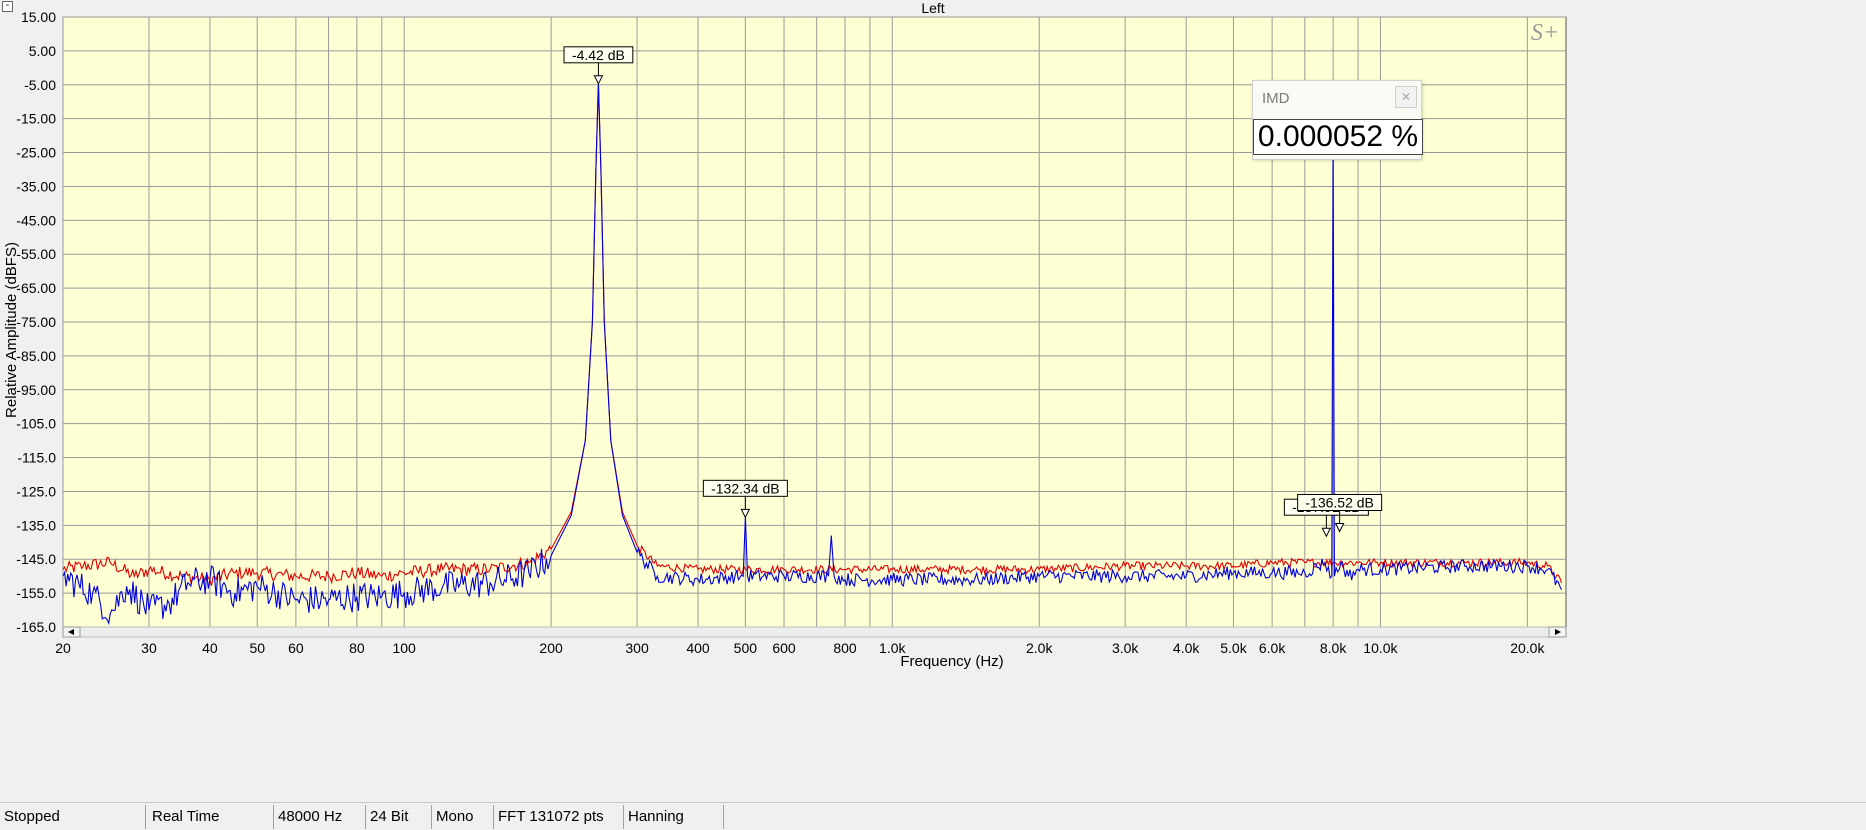 The width and height of the screenshot is (1866, 830). What do you see at coordinates (36, 220) in the screenshot?
I see `y-tick-label: -45.00` at bounding box center [36, 220].